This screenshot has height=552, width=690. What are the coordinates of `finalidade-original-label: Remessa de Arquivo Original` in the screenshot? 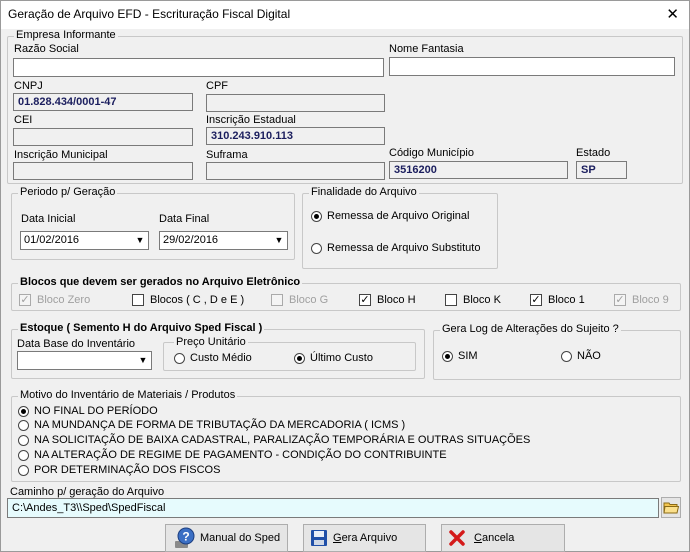 It's located at (398, 216).